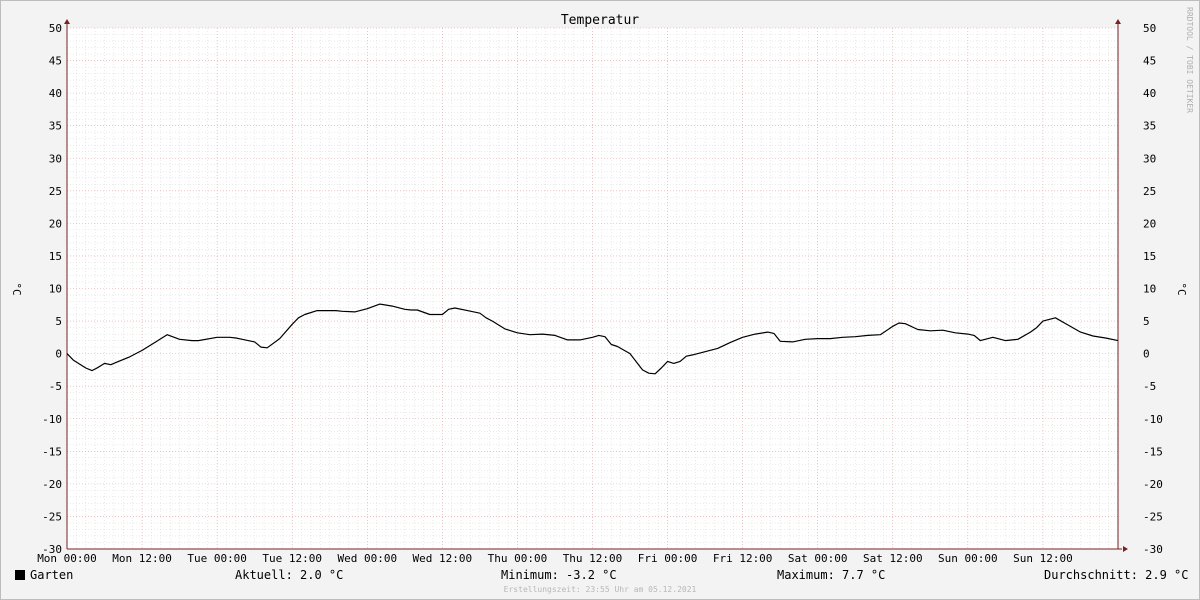  What do you see at coordinates (55, 158) in the screenshot?
I see `y-tick-label-left: 30` at bounding box center [55, 158].